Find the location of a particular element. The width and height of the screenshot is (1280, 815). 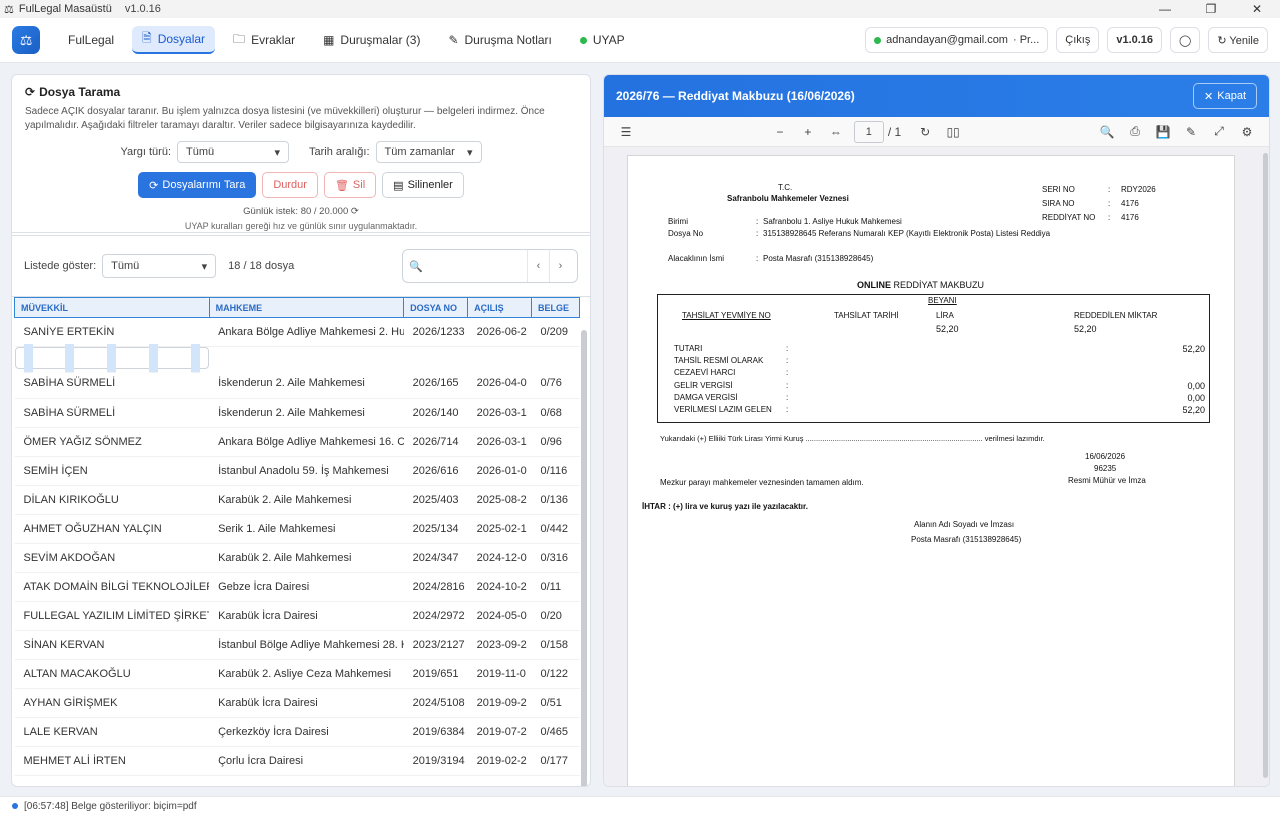

chevron-left-icon: ‹ is located at coordinates (538, 266).